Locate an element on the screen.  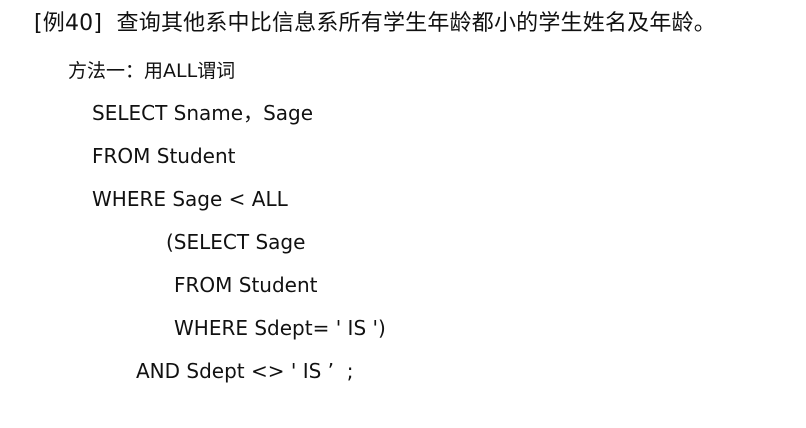
sql-line-subquery-from: FROM Student is located at coordinates (246, 285).